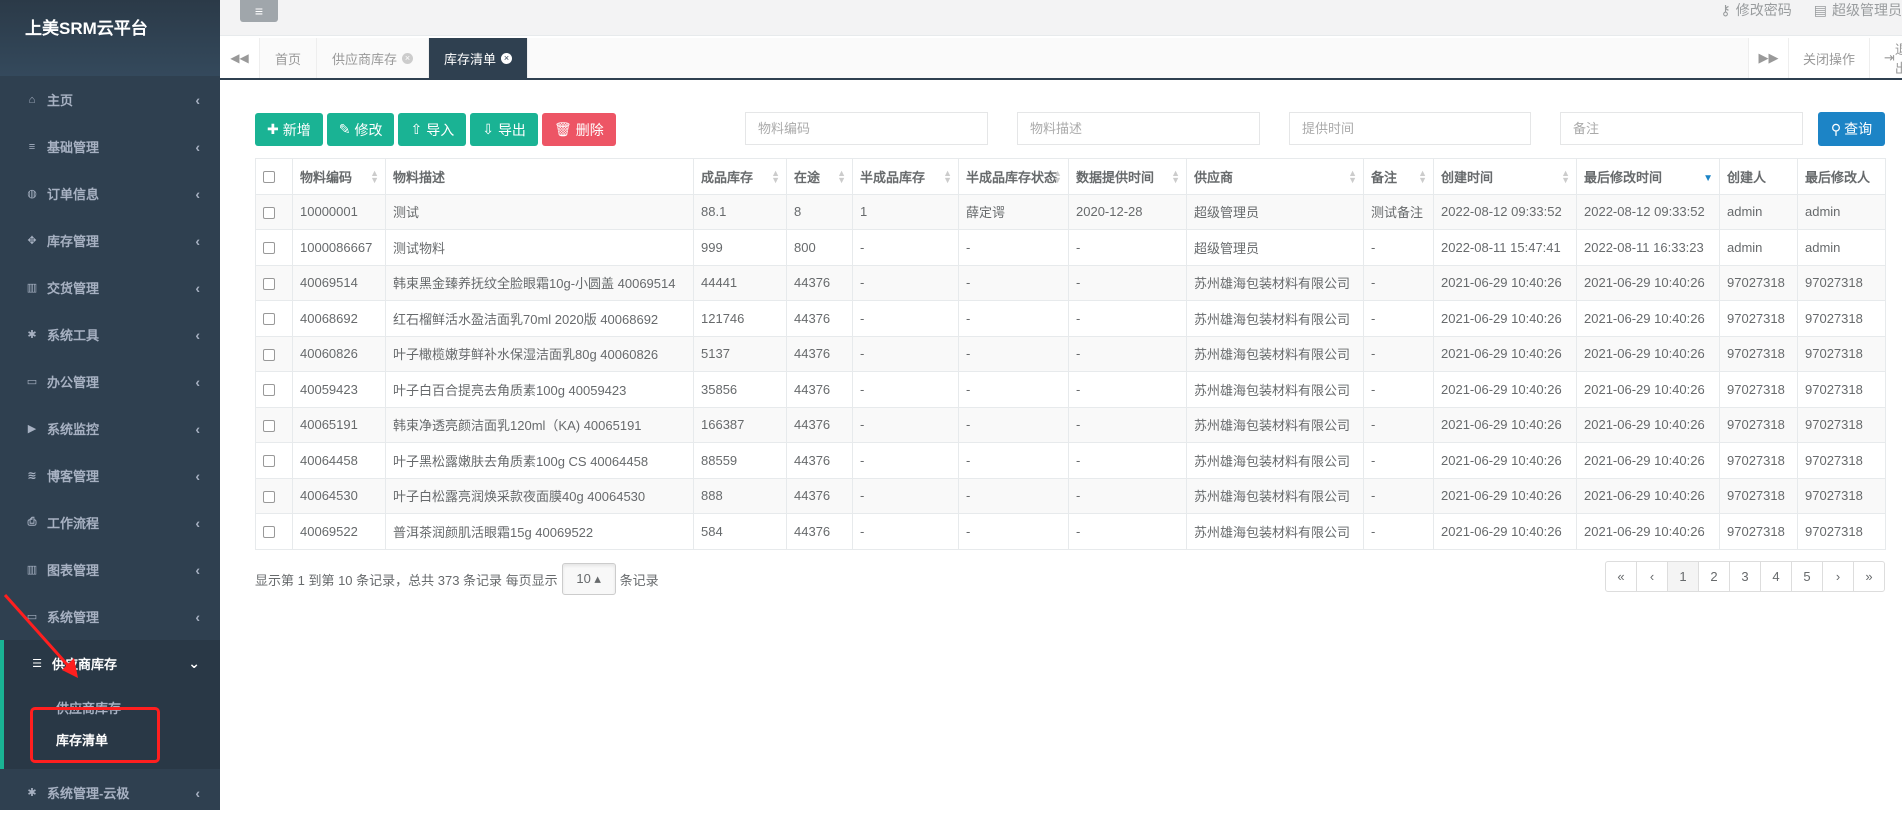  What do you see at coordinates (1505, 248) in the screenshot?
I see `table-cell: 2022-08-11 15:47:41` at bounding box center [1505, 248].